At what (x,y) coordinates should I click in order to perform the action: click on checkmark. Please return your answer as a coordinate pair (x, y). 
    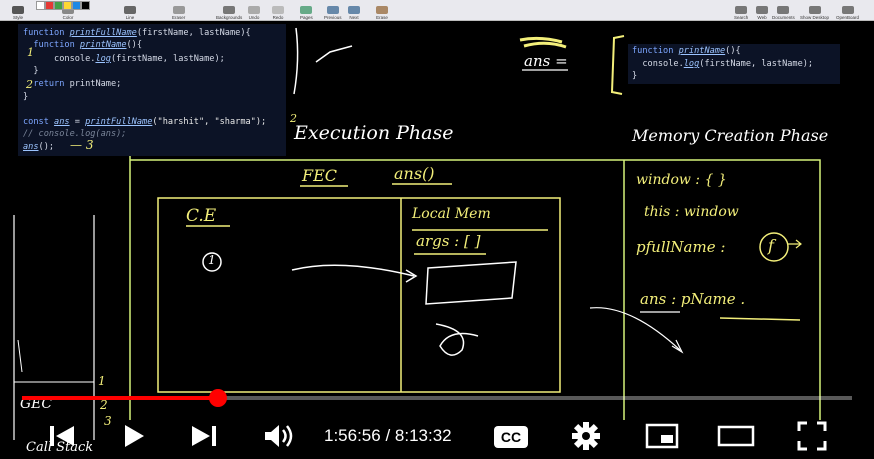
    Looking at the image, I should click on (334, 54).